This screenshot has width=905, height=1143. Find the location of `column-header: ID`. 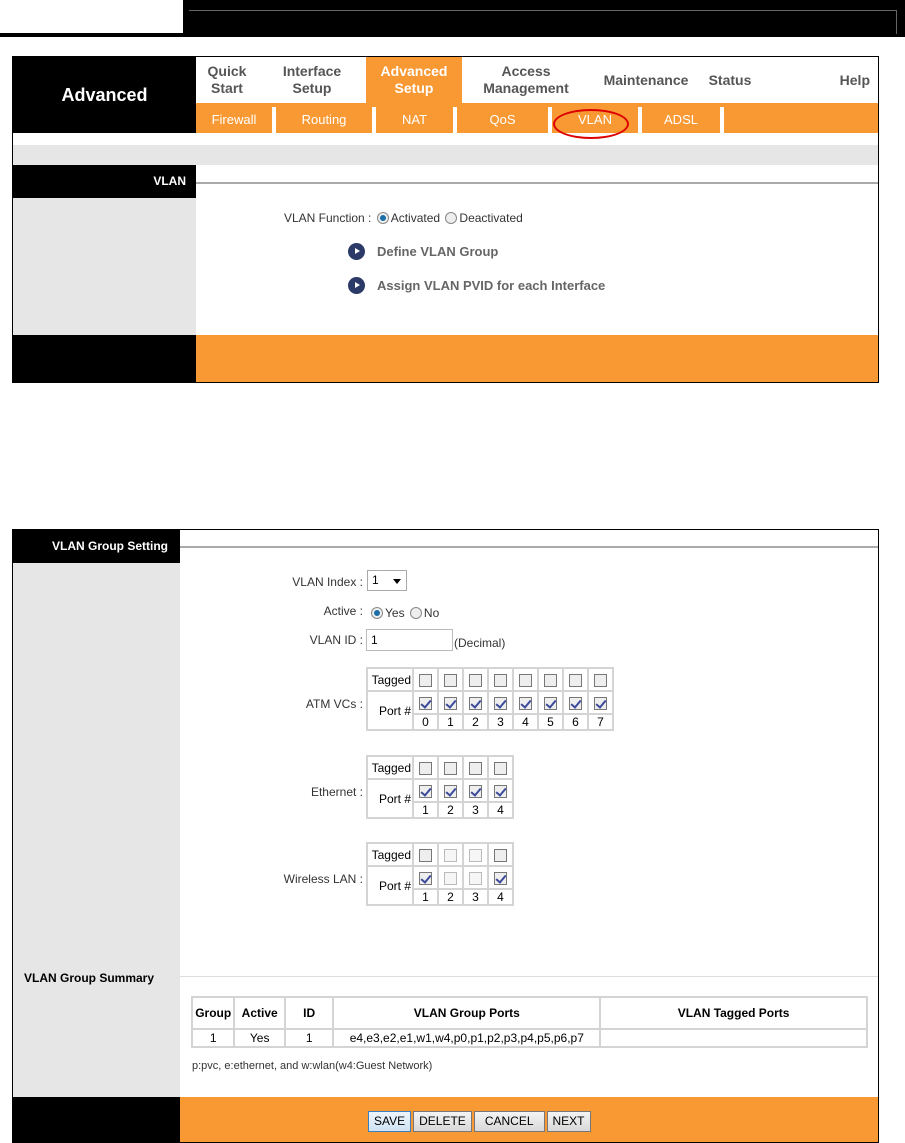

column-header: ID is located at coordinates (309, 1013).